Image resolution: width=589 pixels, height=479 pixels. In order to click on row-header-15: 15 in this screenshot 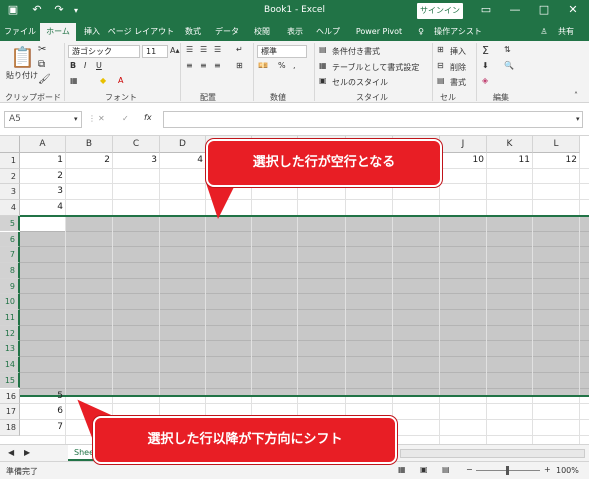, I will do `click(10, 380)`.